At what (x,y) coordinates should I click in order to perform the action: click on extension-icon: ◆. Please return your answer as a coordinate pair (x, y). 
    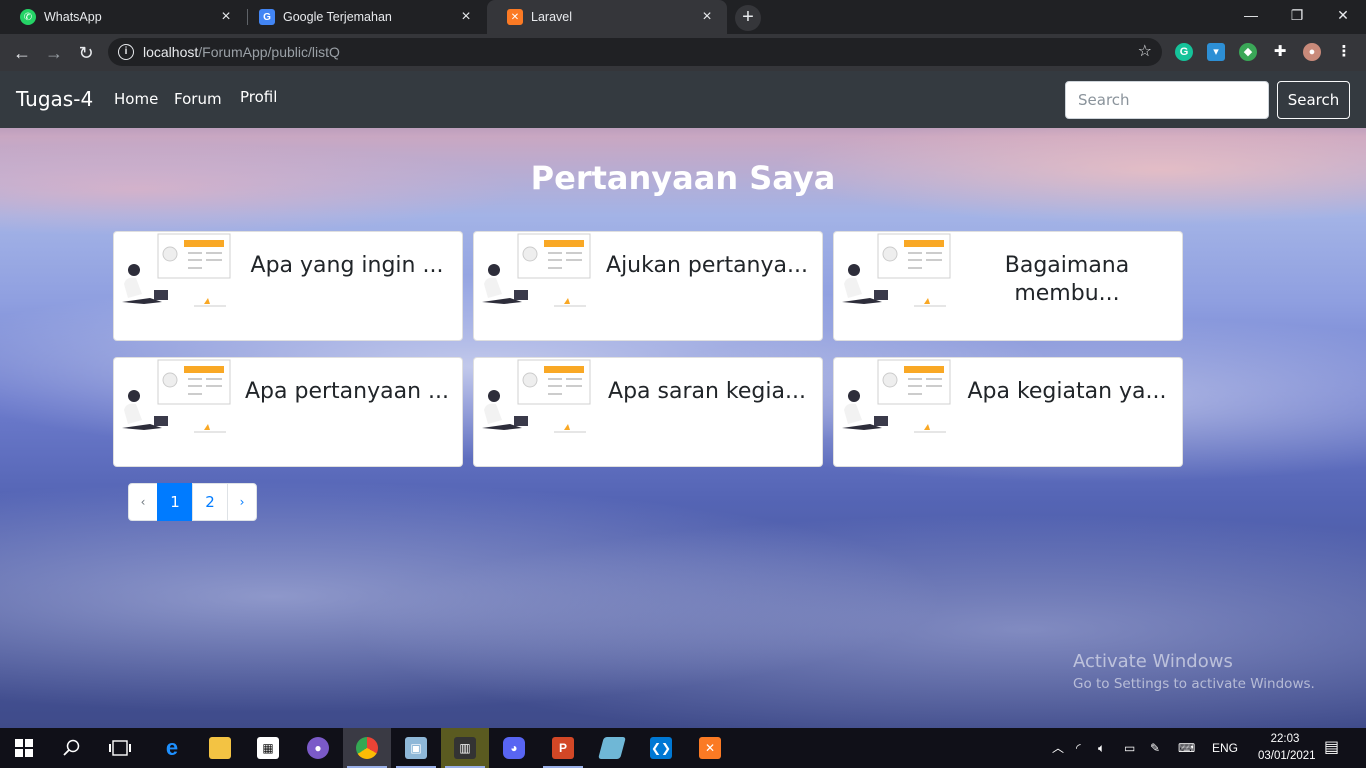
    Looking at the image, I should click on (1248, 52).